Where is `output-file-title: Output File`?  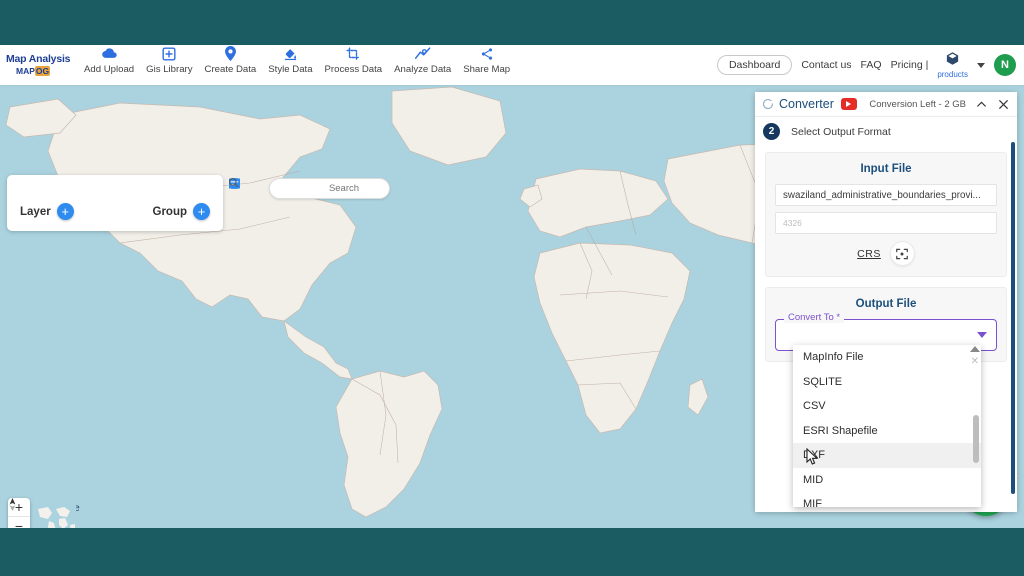 output-file-title: Output File is located at coordinates (886, 304).